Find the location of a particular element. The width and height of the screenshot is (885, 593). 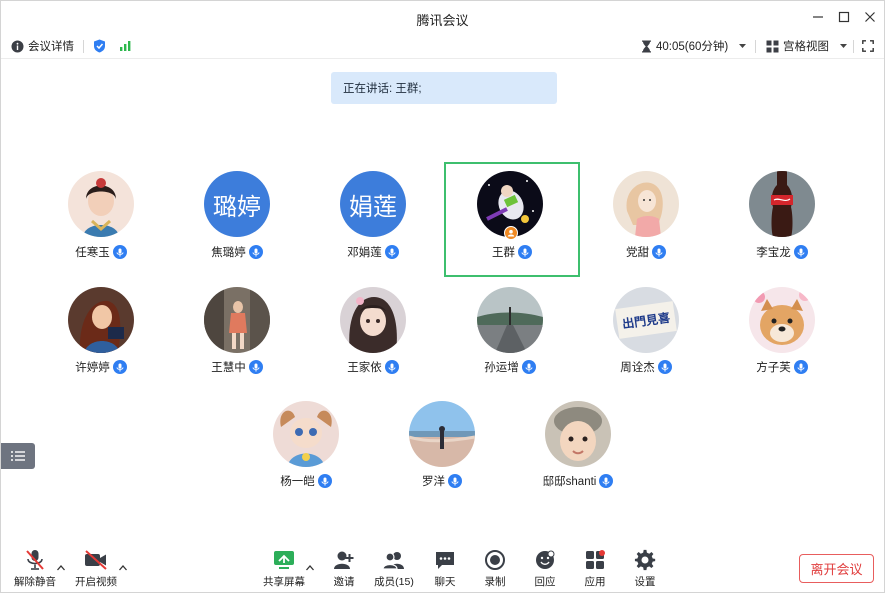

participant-name: 焦璐婷 is located at coordinates (228, 253).